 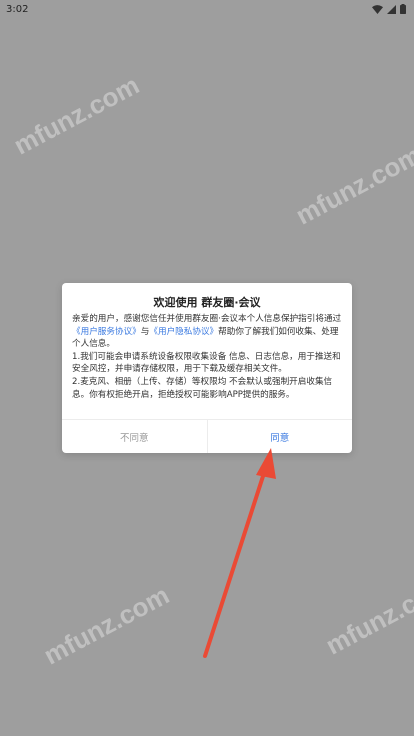 I want to click on dialog-actions: 不同意 同意, so click(x=207, y=436).